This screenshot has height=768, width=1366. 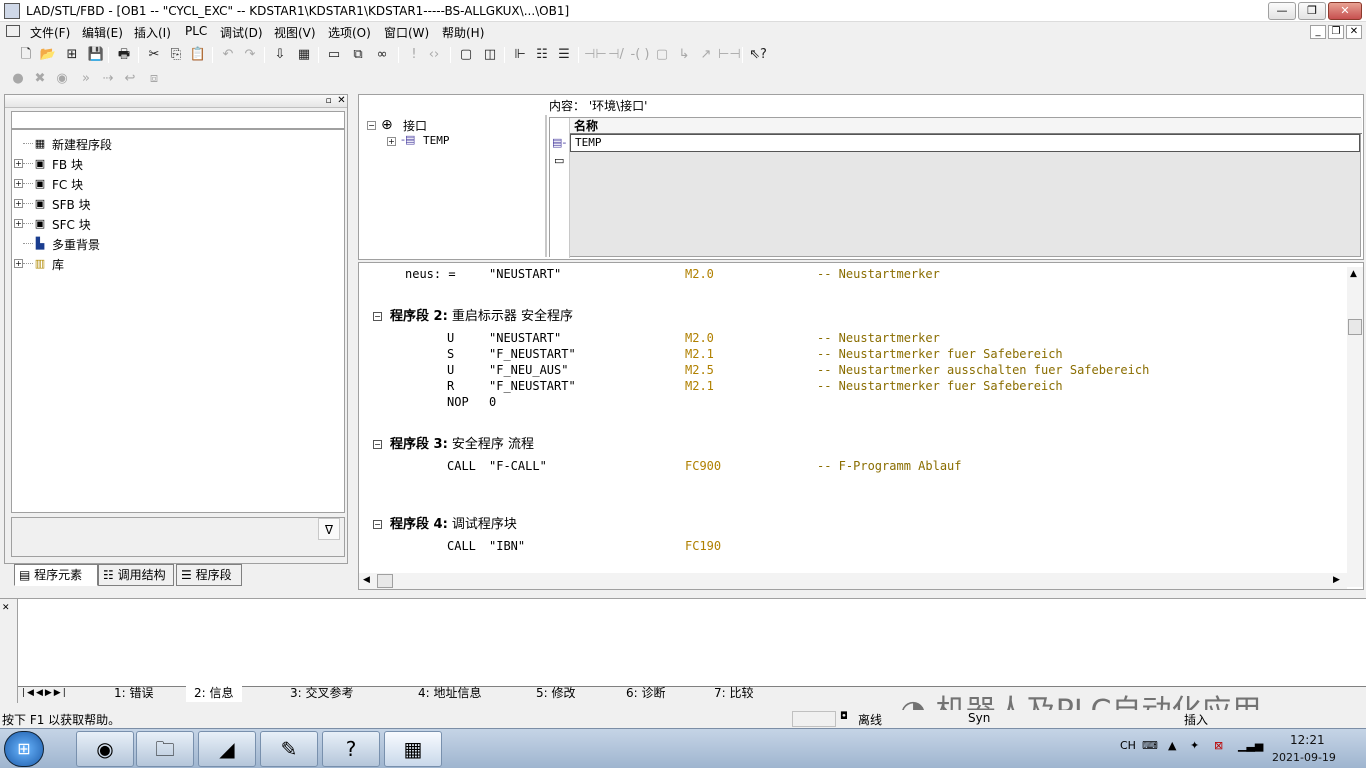 What do you see at coordinates (1345, 11) in the screenshot?
I see `close-button: ✕` at bounding box center [1345, 11].